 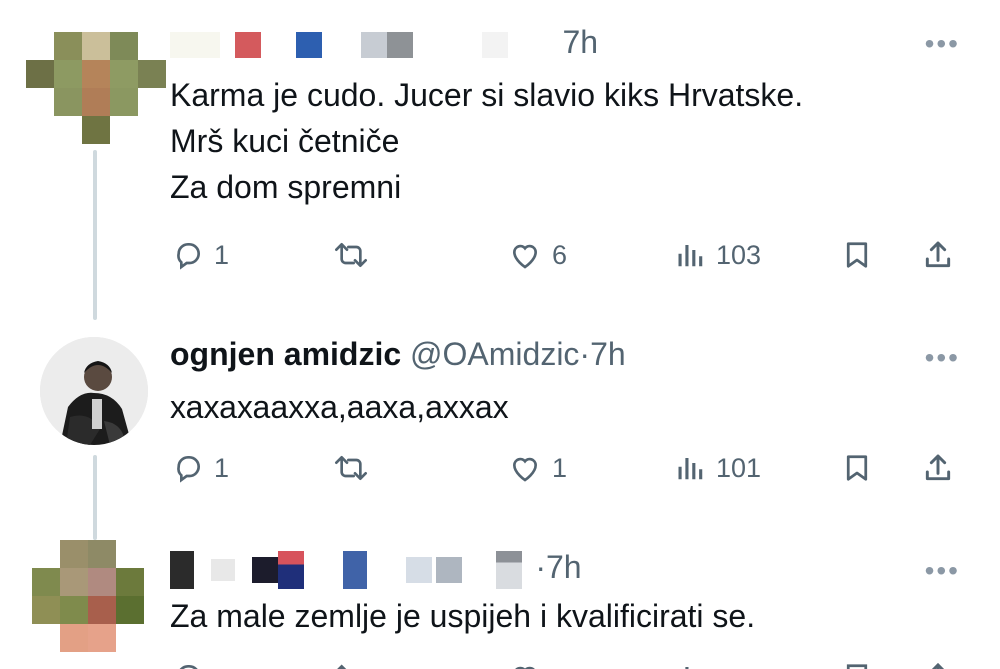 I want to click on like-count: 1, so click(x=560, y=467).